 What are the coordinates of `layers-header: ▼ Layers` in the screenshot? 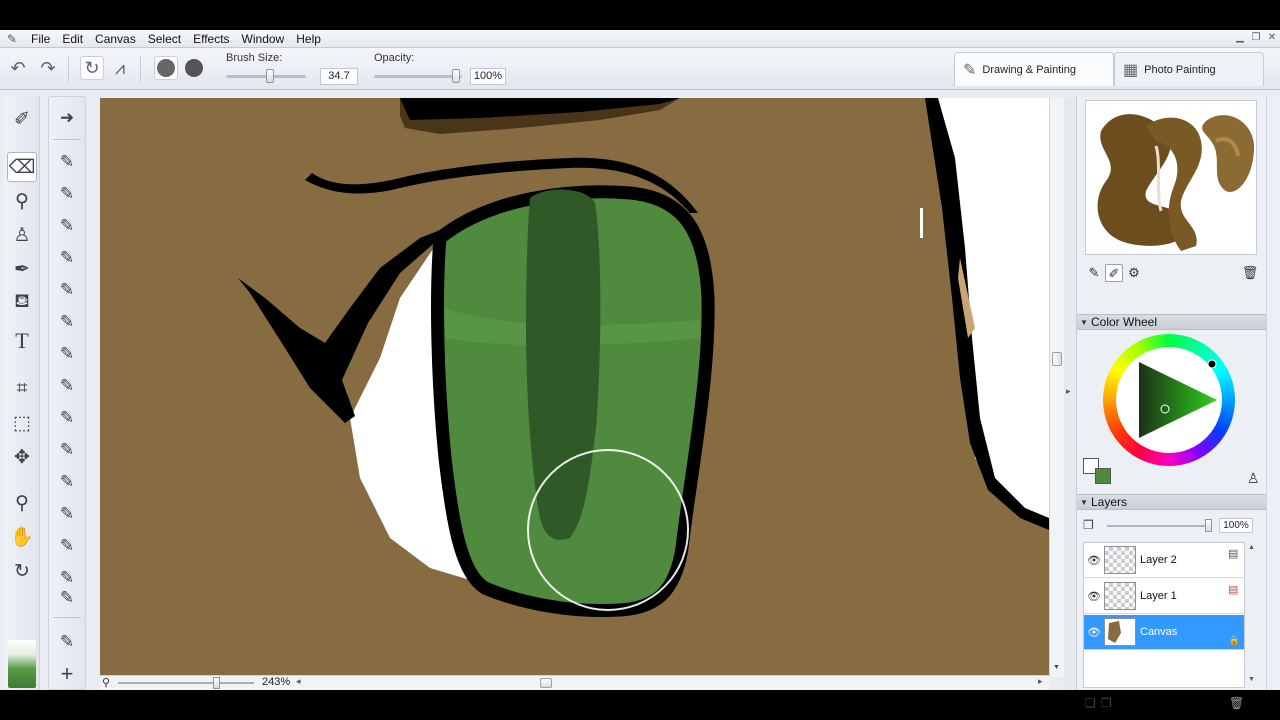 It's located at (1172, 502).